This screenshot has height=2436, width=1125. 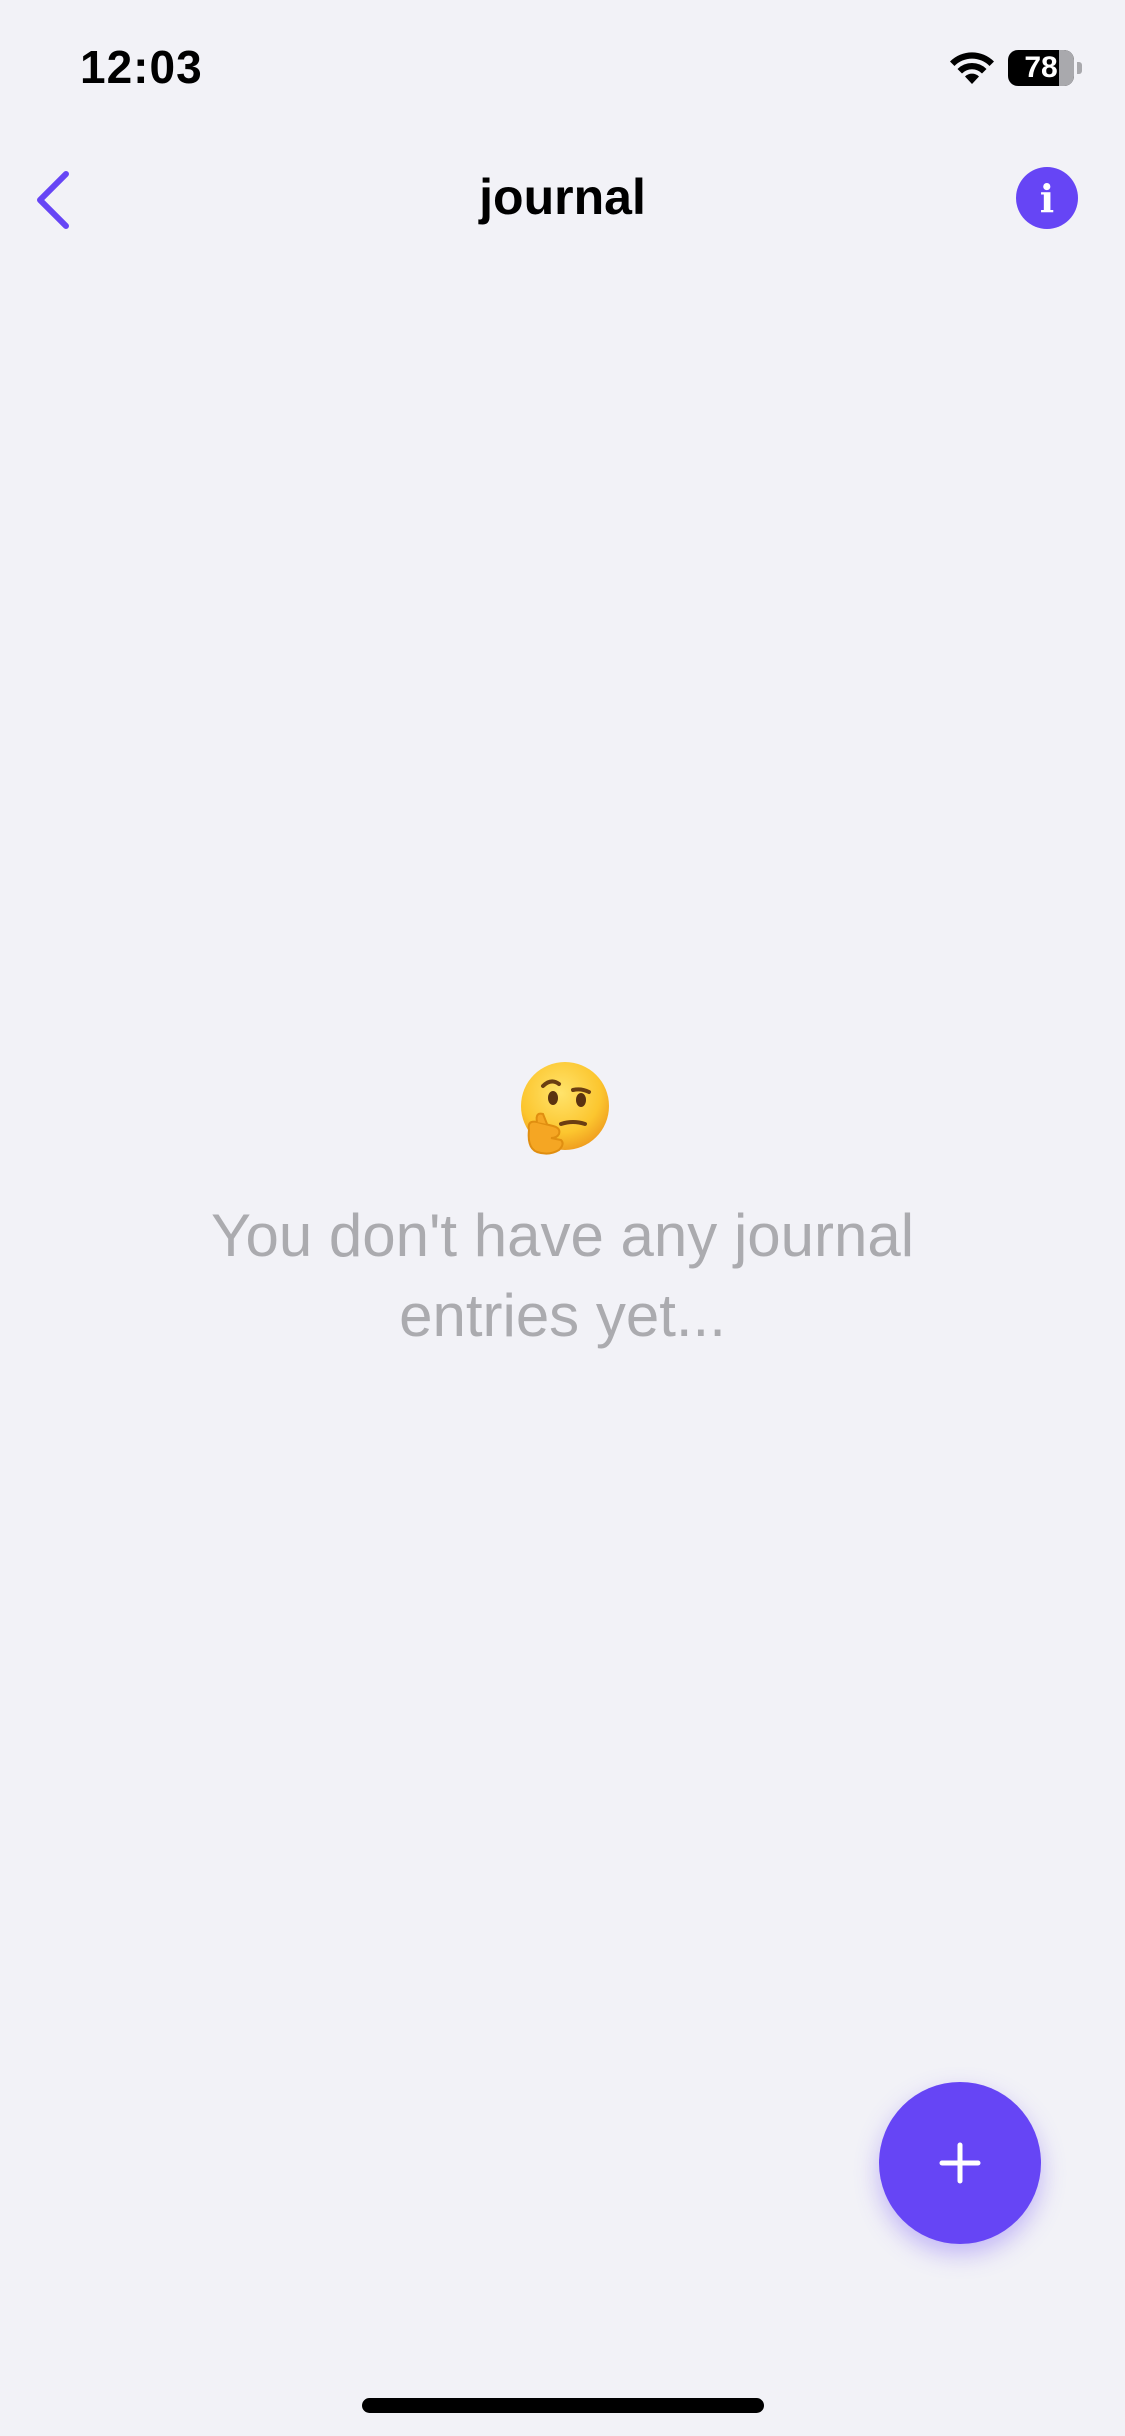 I want to click on add-entry-button, so click(x=960, y=2163).